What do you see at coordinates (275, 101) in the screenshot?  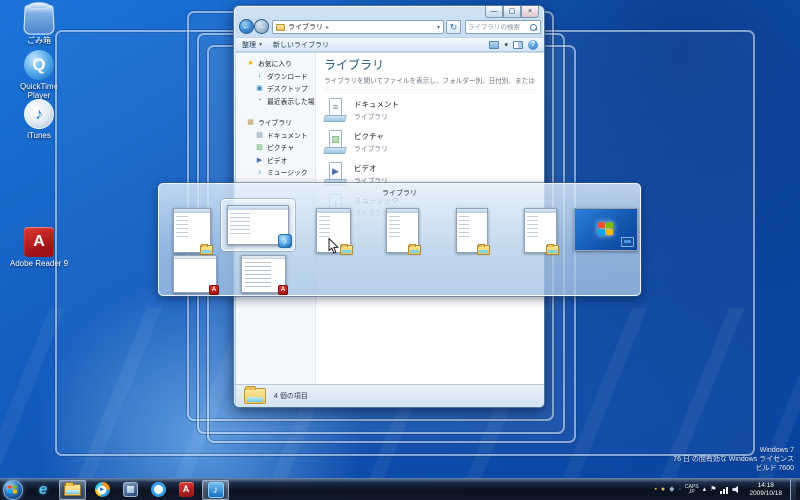 I see `sidebar-item-recent-places: ◔ 最近表示した場所` at bounding box center [275, 101].